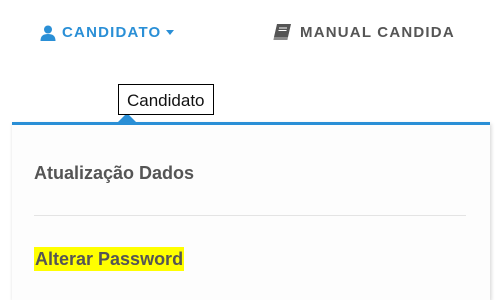 Image resolution: width=502 pixels, height=300 pixels. Describe the element at coordinates (112, 32) in the screenshot. I see `nav-candidato-label: CANDIDATO` at that location.